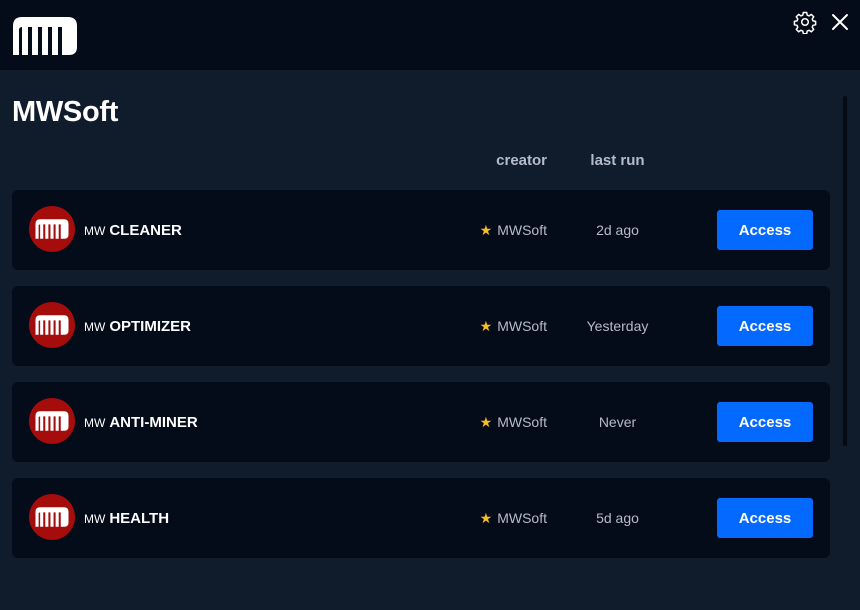 This screenshot has height=610, width=860. What do you see at coordinates (421, 518) in the screenshot?
I see `app-card-health: MW HEALTH ★ MWSoft 5d ago Access` at bounding box center [421, 518].